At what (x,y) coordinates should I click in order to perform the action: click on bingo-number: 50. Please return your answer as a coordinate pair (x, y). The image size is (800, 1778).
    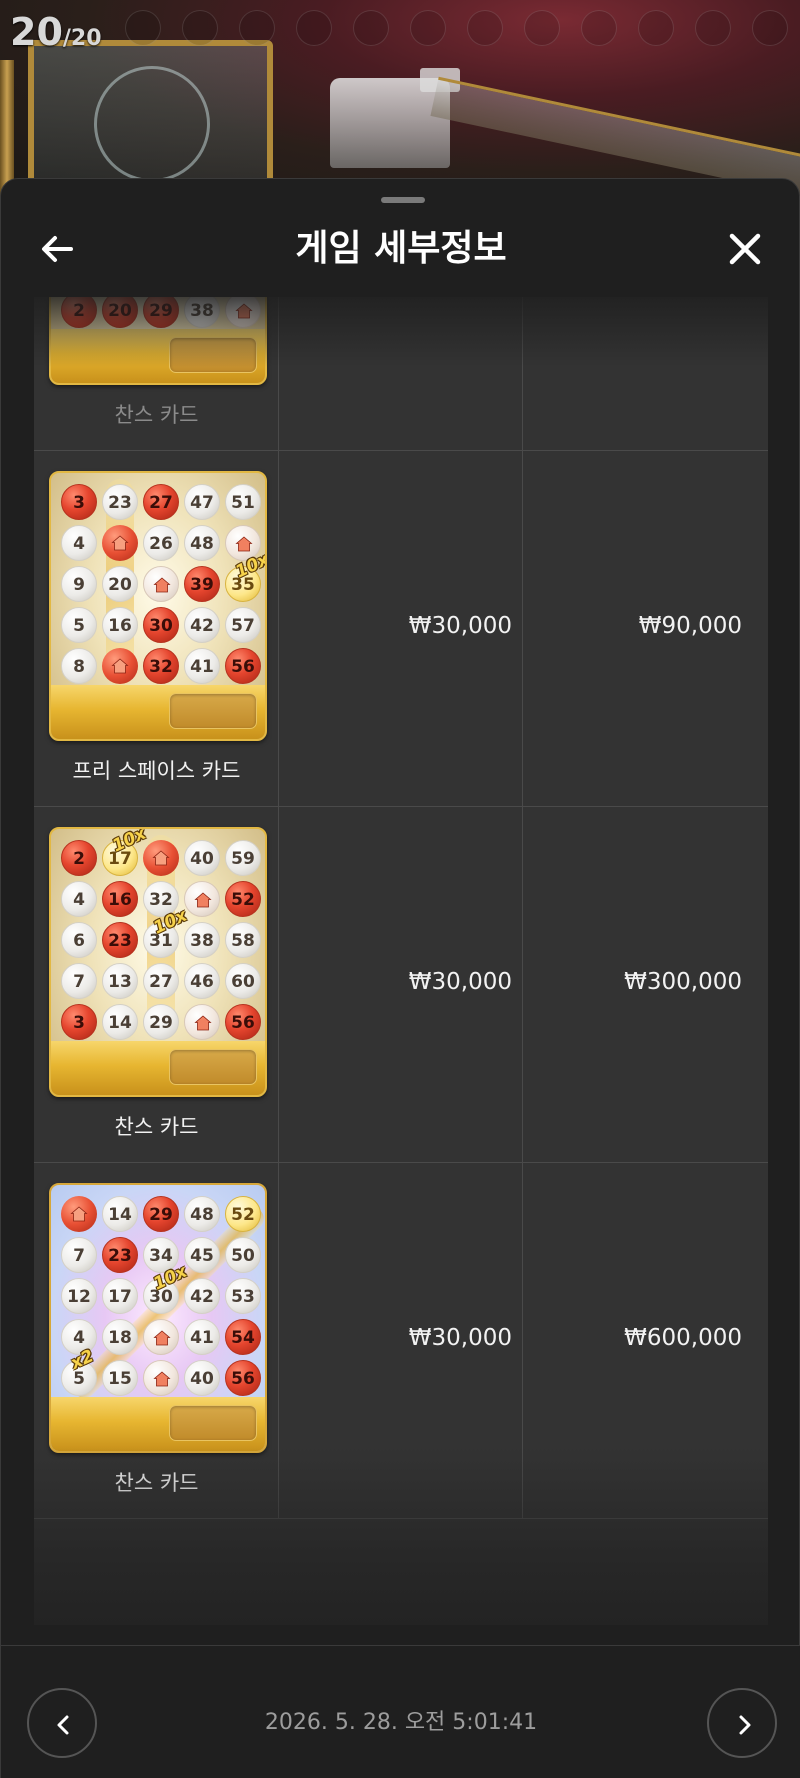
    Looking at the image, I should click on (243, 1255).